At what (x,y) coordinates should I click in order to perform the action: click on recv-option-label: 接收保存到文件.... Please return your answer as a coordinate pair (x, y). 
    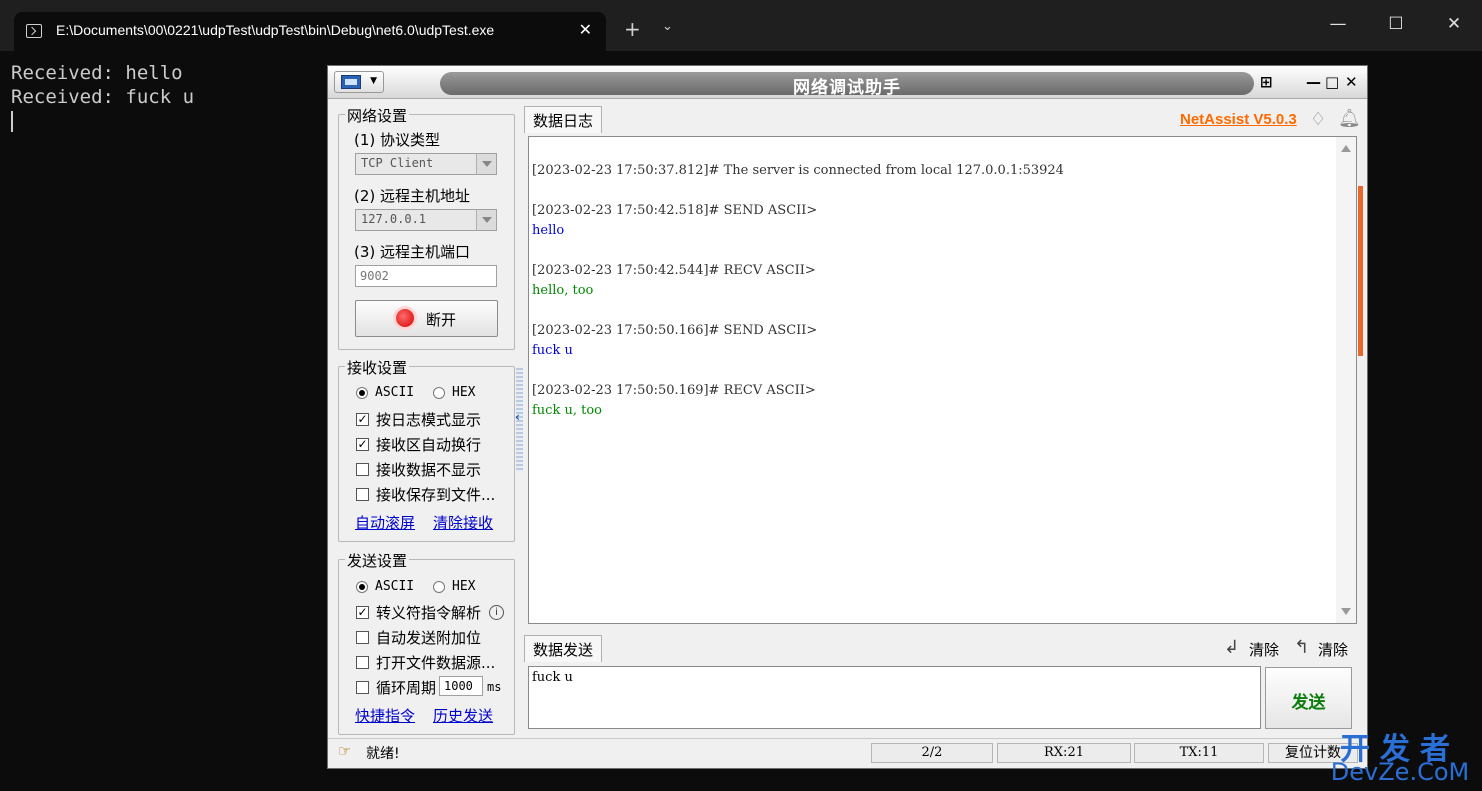
    Looking at the image, I should click on (436, 495).